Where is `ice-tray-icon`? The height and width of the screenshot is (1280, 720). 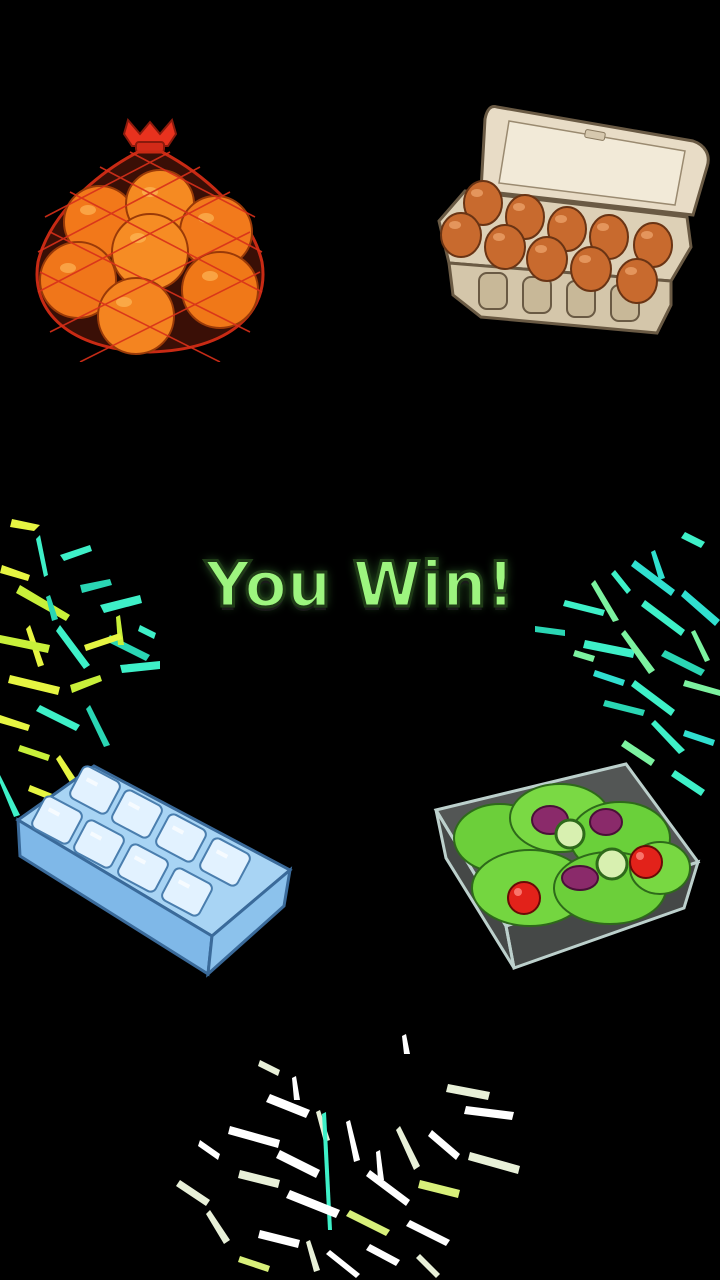 ice-tray-icon is located at coordinates (154, 872).